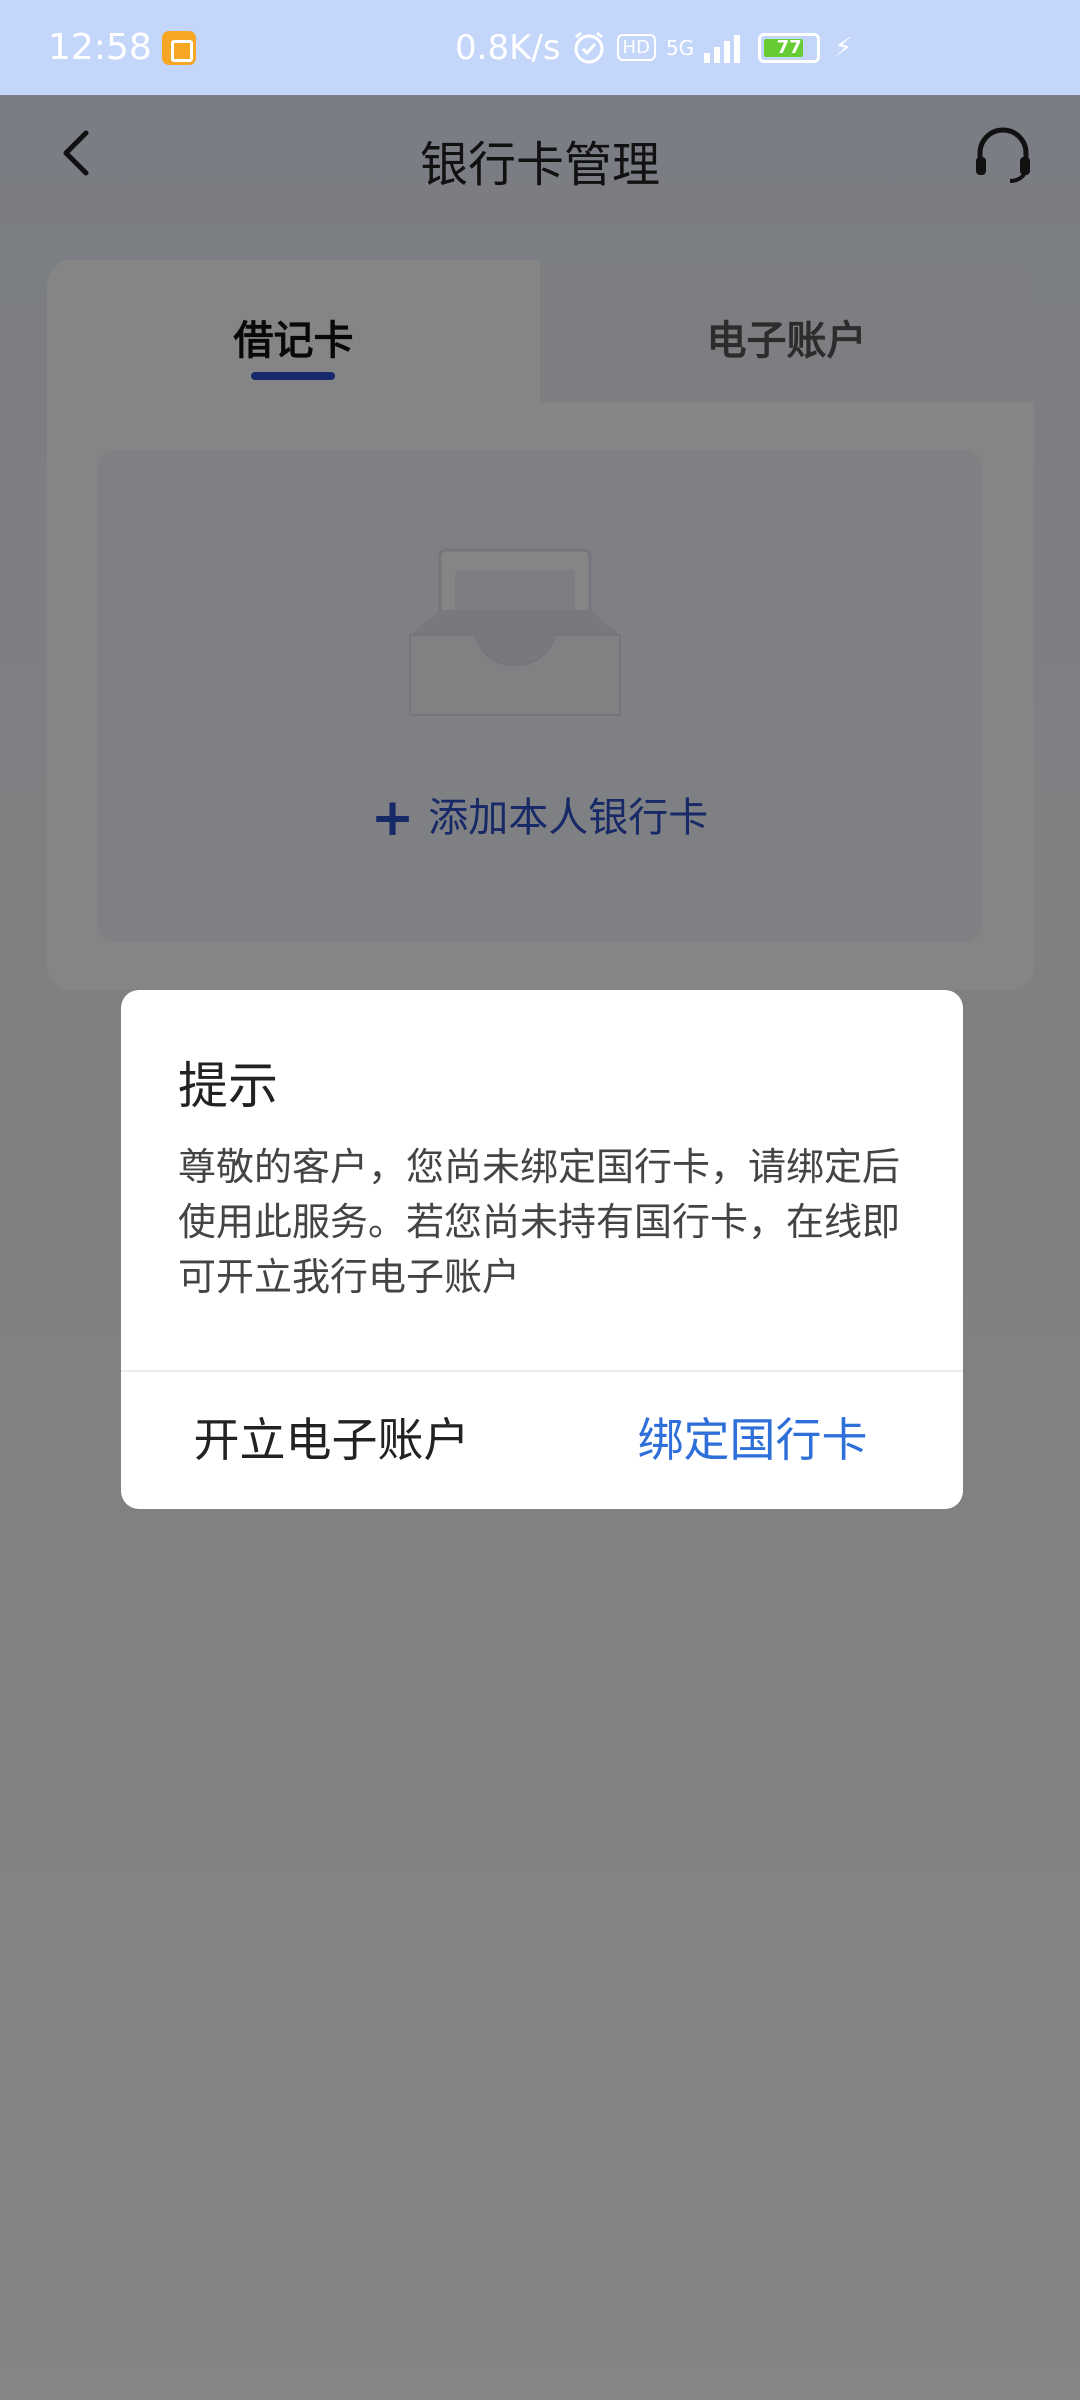 Image resolution: width=1080 pixels, height=2400 pixels. I want to click on battery-level: 77, so click(789, 47).